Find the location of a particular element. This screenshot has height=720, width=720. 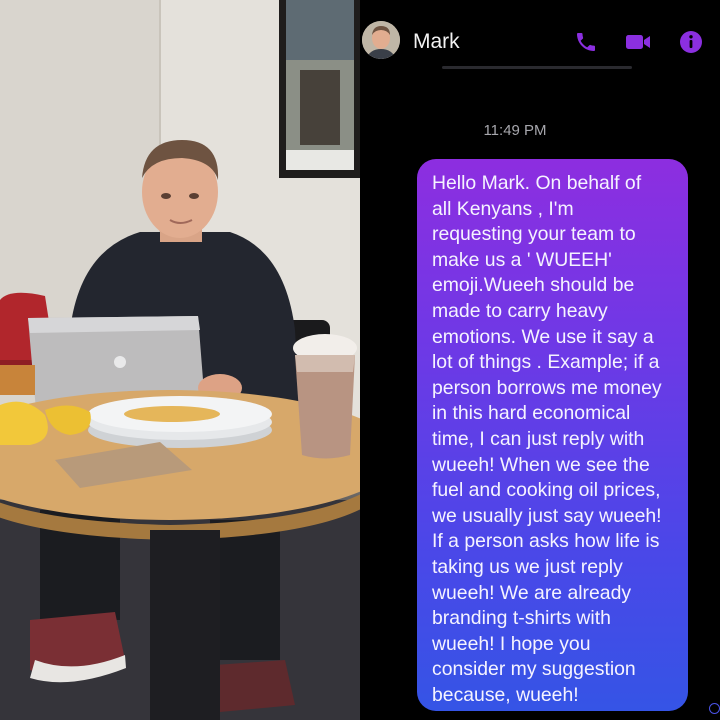

chat-header: Mark is located at coordinates (540, 39).